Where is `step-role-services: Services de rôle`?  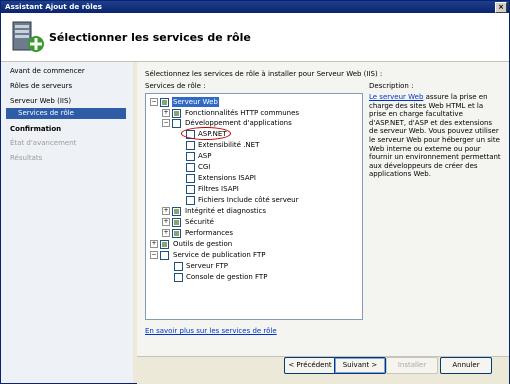
step-role-services: Services de rôle is located at coordinates (66, 113).